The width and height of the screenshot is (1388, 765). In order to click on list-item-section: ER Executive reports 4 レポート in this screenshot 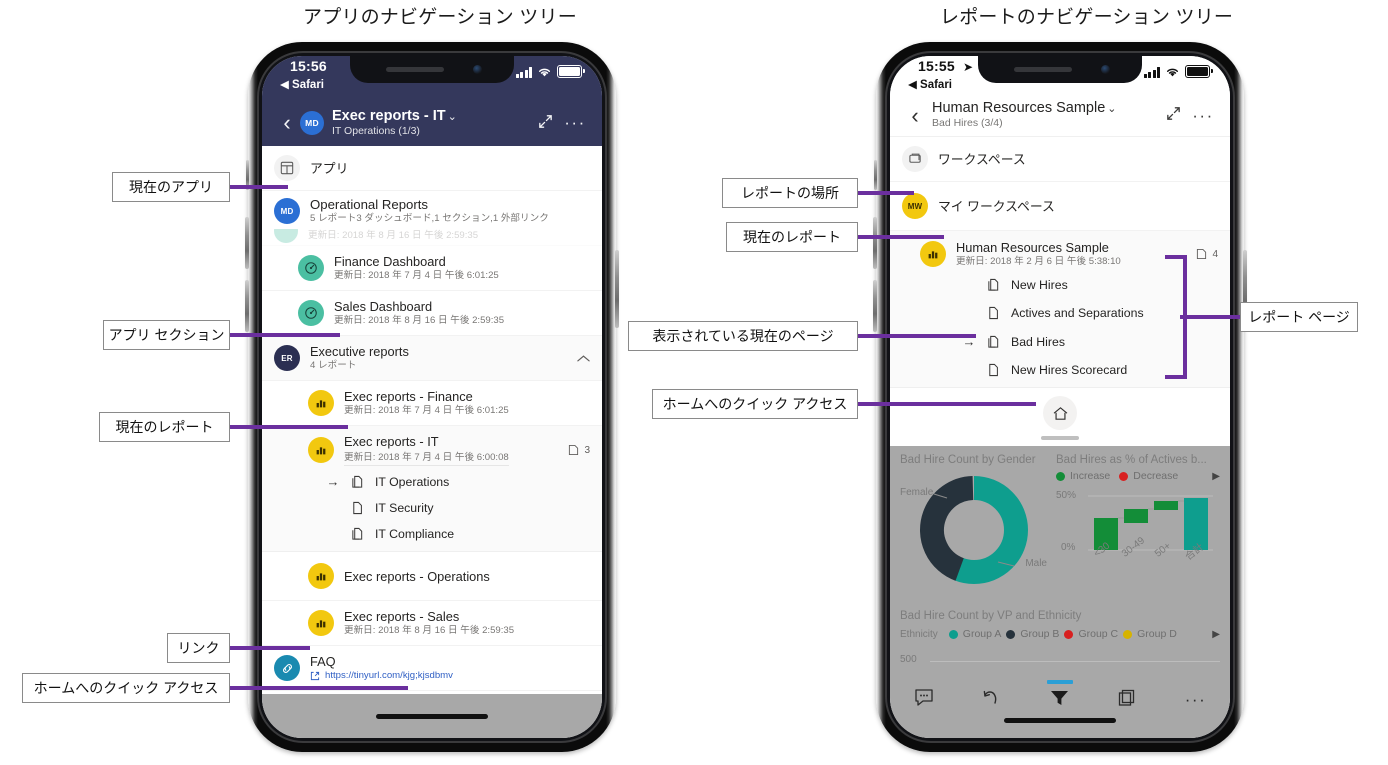, I will do `click(432, 358)`.